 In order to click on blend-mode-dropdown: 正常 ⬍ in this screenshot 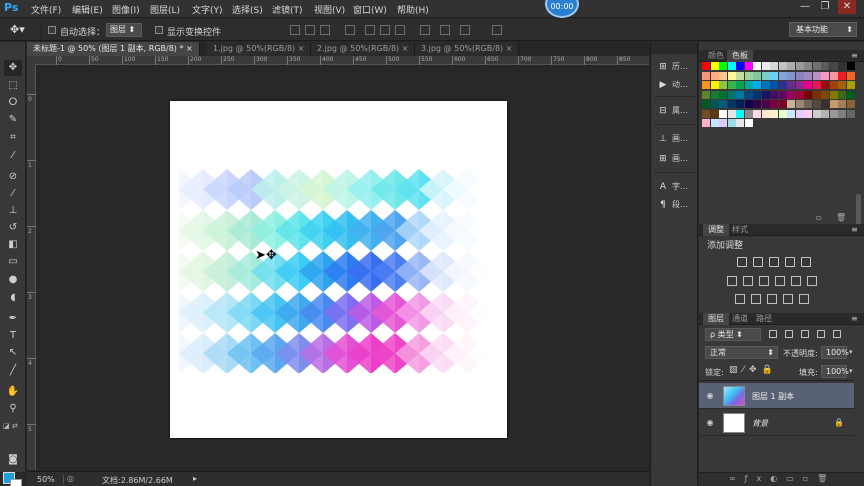, I will do `click(741, 352)`.